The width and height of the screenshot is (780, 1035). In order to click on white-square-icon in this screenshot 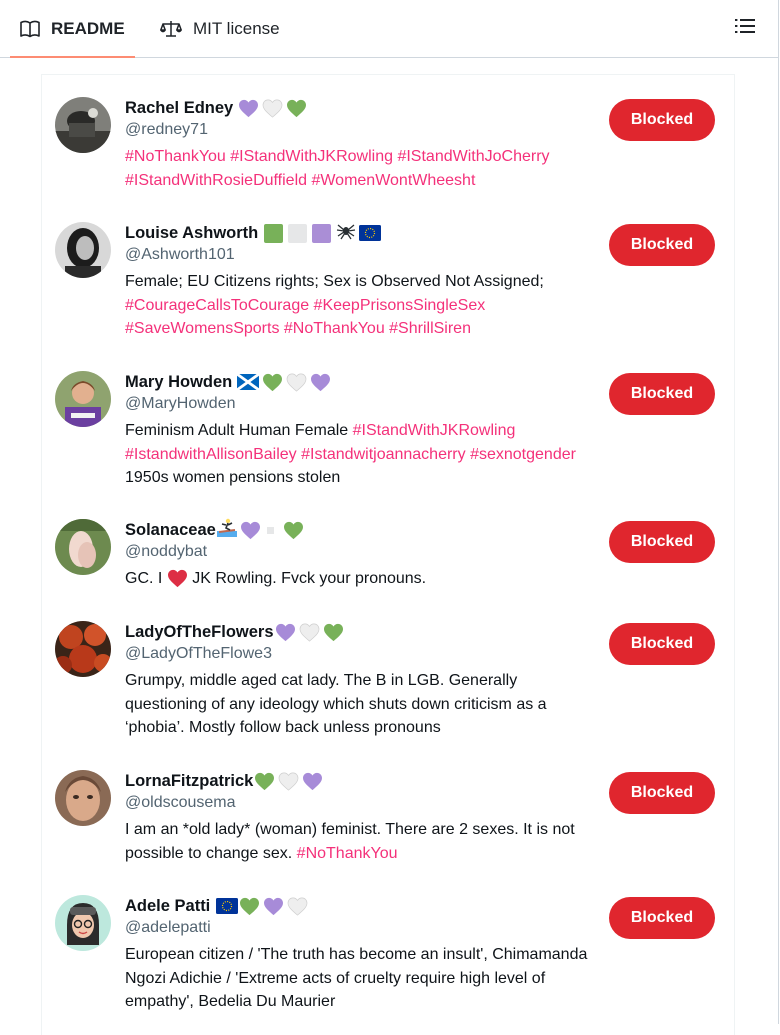, I will do `click(298, 233)`.